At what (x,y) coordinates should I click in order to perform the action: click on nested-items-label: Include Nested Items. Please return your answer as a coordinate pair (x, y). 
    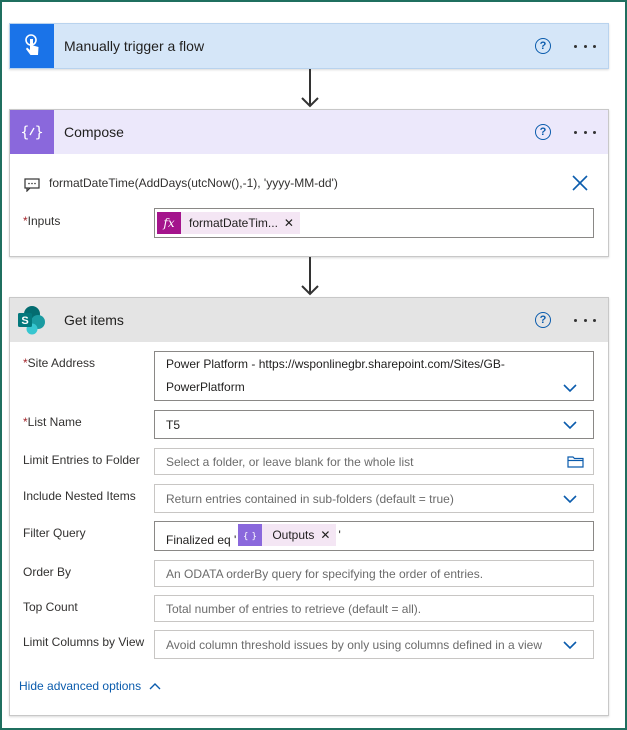
    Looking at the image, I should click on (79, 496).